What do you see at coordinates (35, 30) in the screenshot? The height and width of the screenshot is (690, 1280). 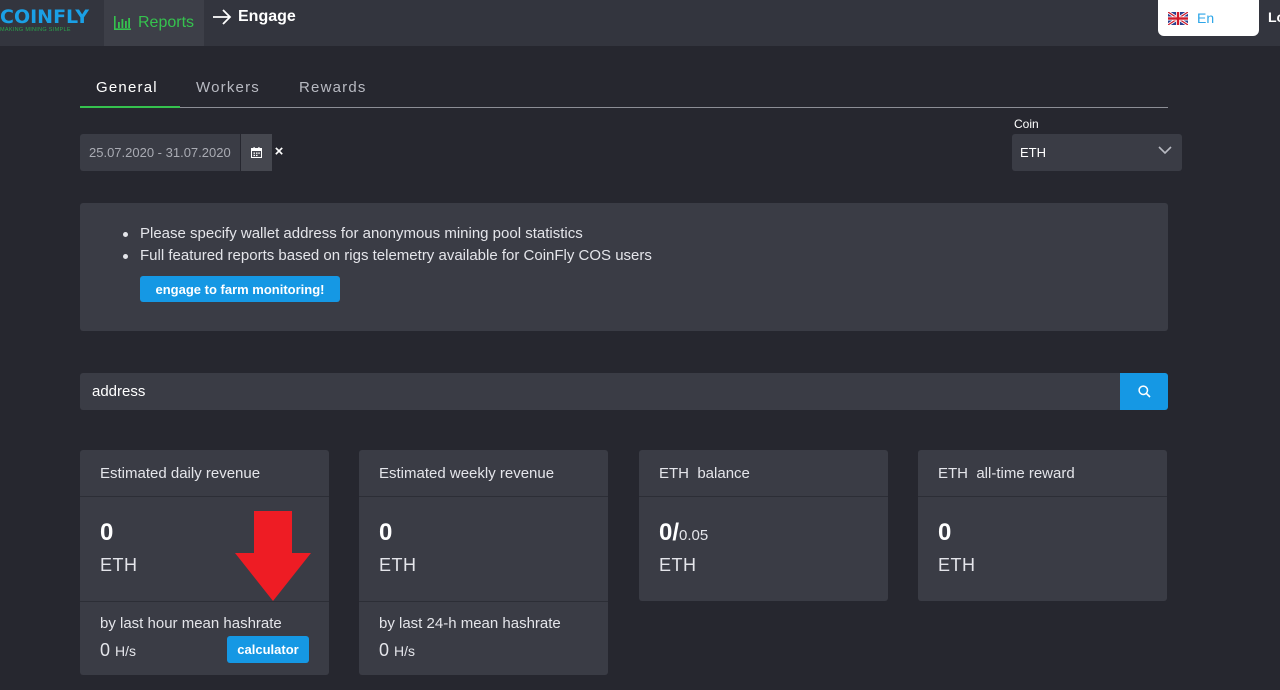 I see `logo-tagline: MAKING MINING SIMPLE` at bounding box center [35, 30].